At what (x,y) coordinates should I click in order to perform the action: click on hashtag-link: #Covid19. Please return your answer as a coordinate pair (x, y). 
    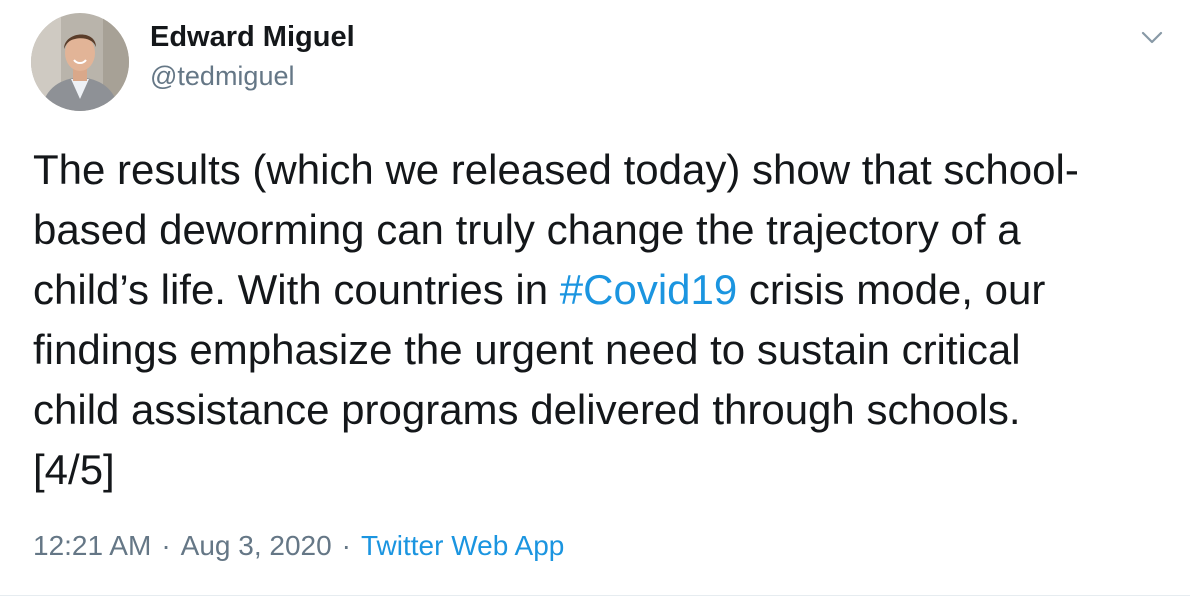
    Looking at the image, I should click on (648, 289).